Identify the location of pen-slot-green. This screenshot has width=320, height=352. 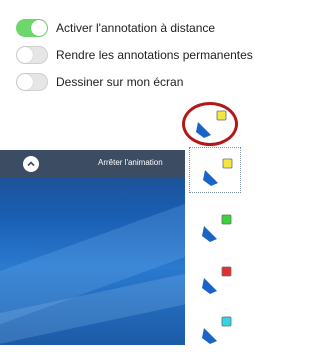
(215, 227).